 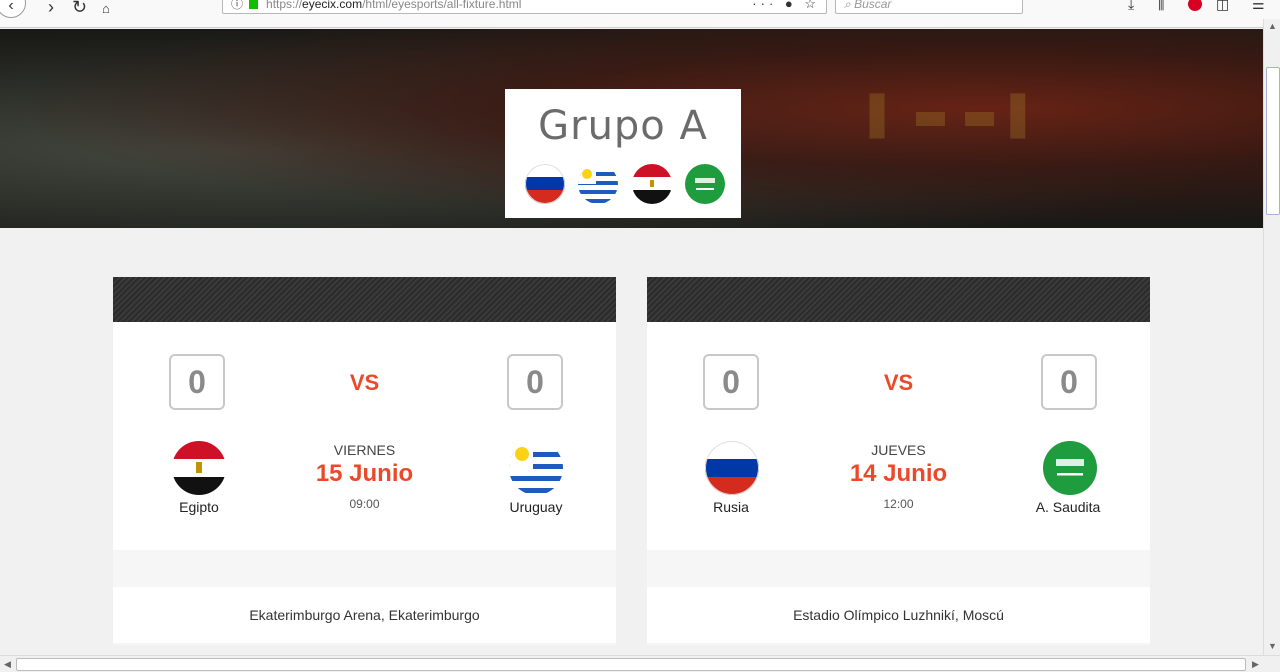 What do you see at coordinates (442, 5) in the screenshot?
I see `url-path: /html/eyesports/all-fixture.html` at bounding box center [442, 5].